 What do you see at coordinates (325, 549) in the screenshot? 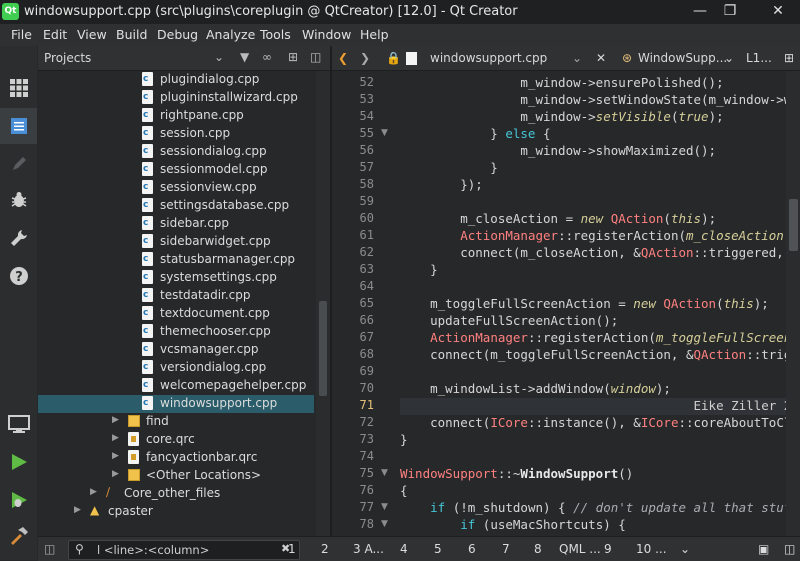
I see `pane-search-results: 2` at bounding box center [325, 549].